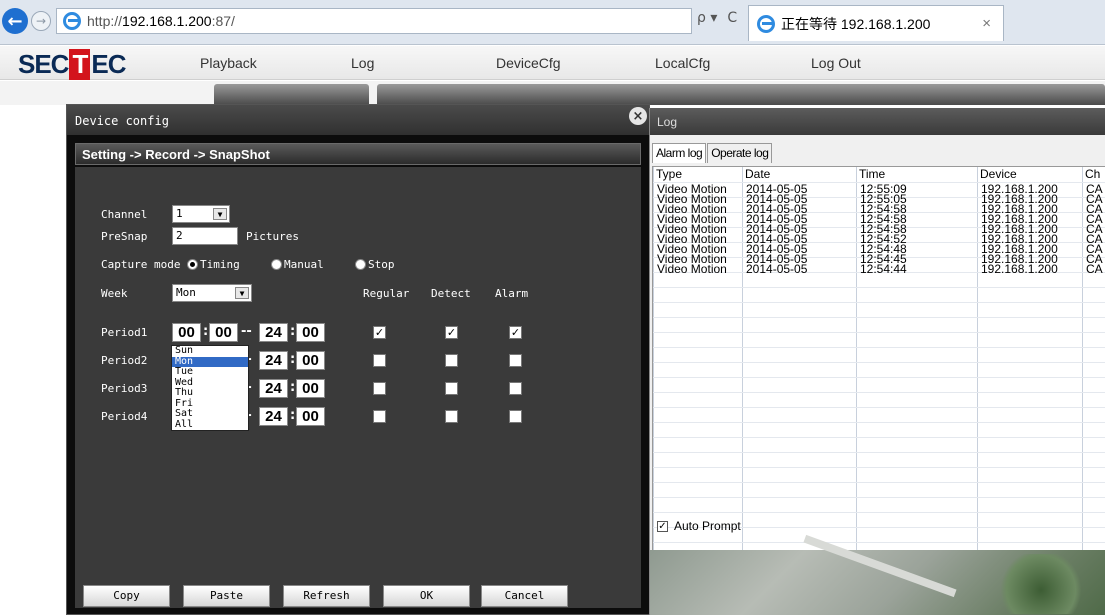 Image resolution: width=1105 pixels, height=615 pixels. I want to click on log-cell: CA, so click(1092, 269).